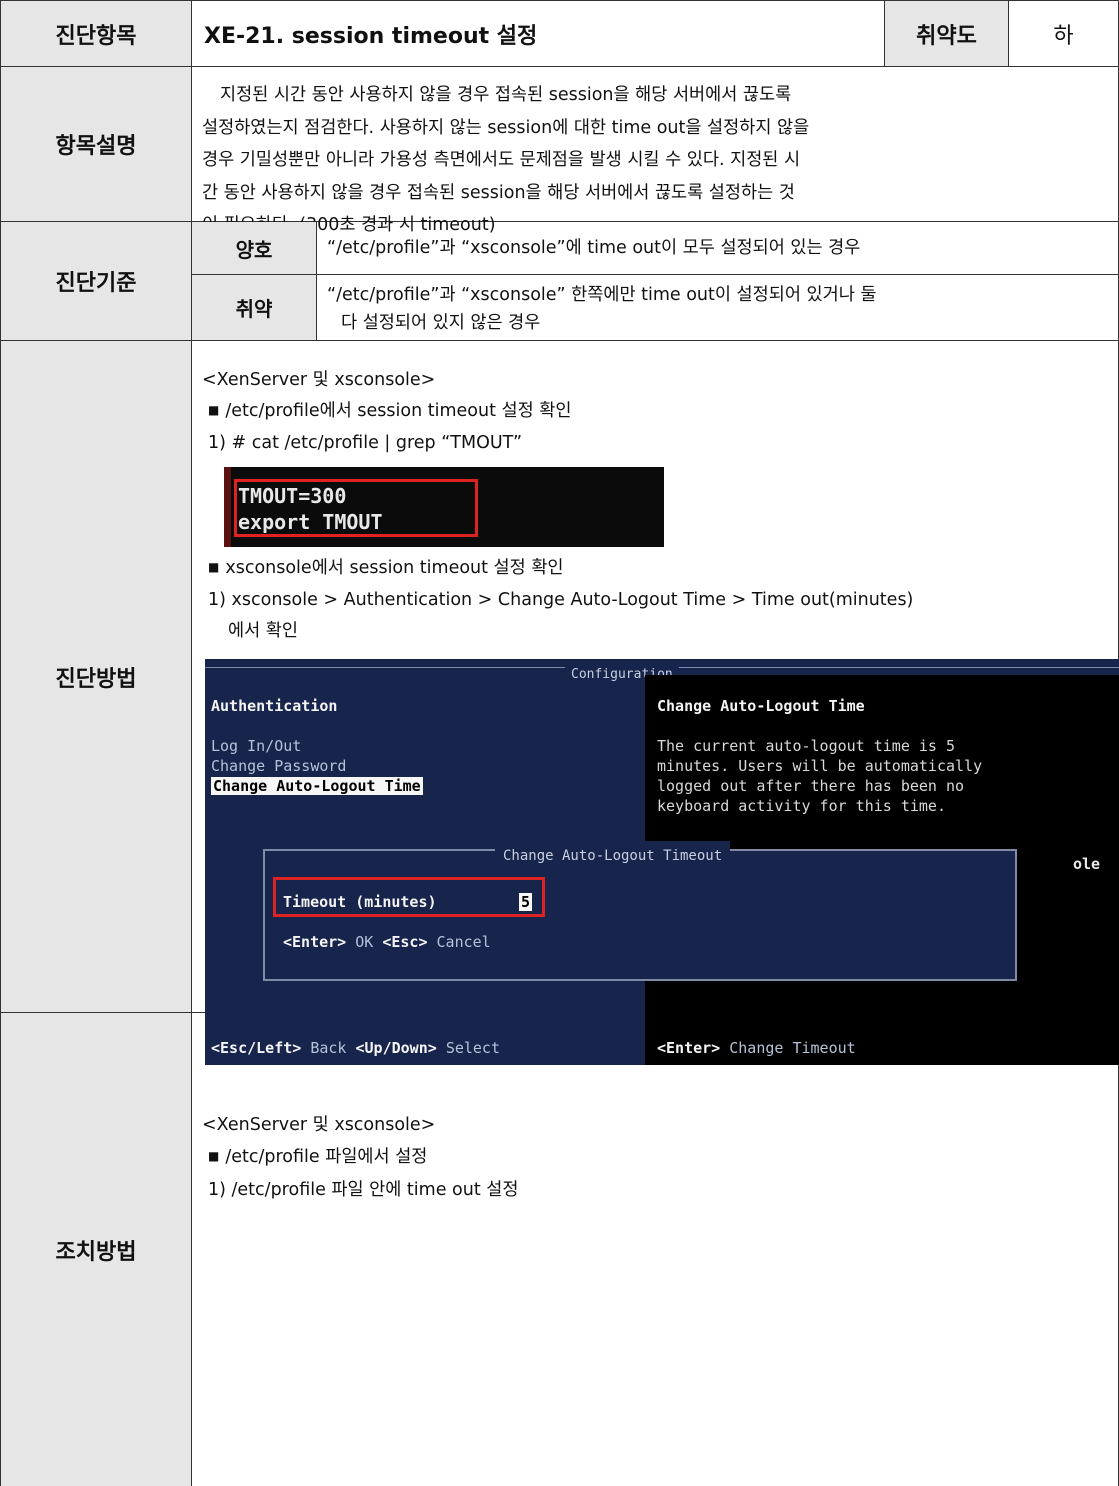  I want to click on criteria-label-cell: 진단기준, so click(96, 281).